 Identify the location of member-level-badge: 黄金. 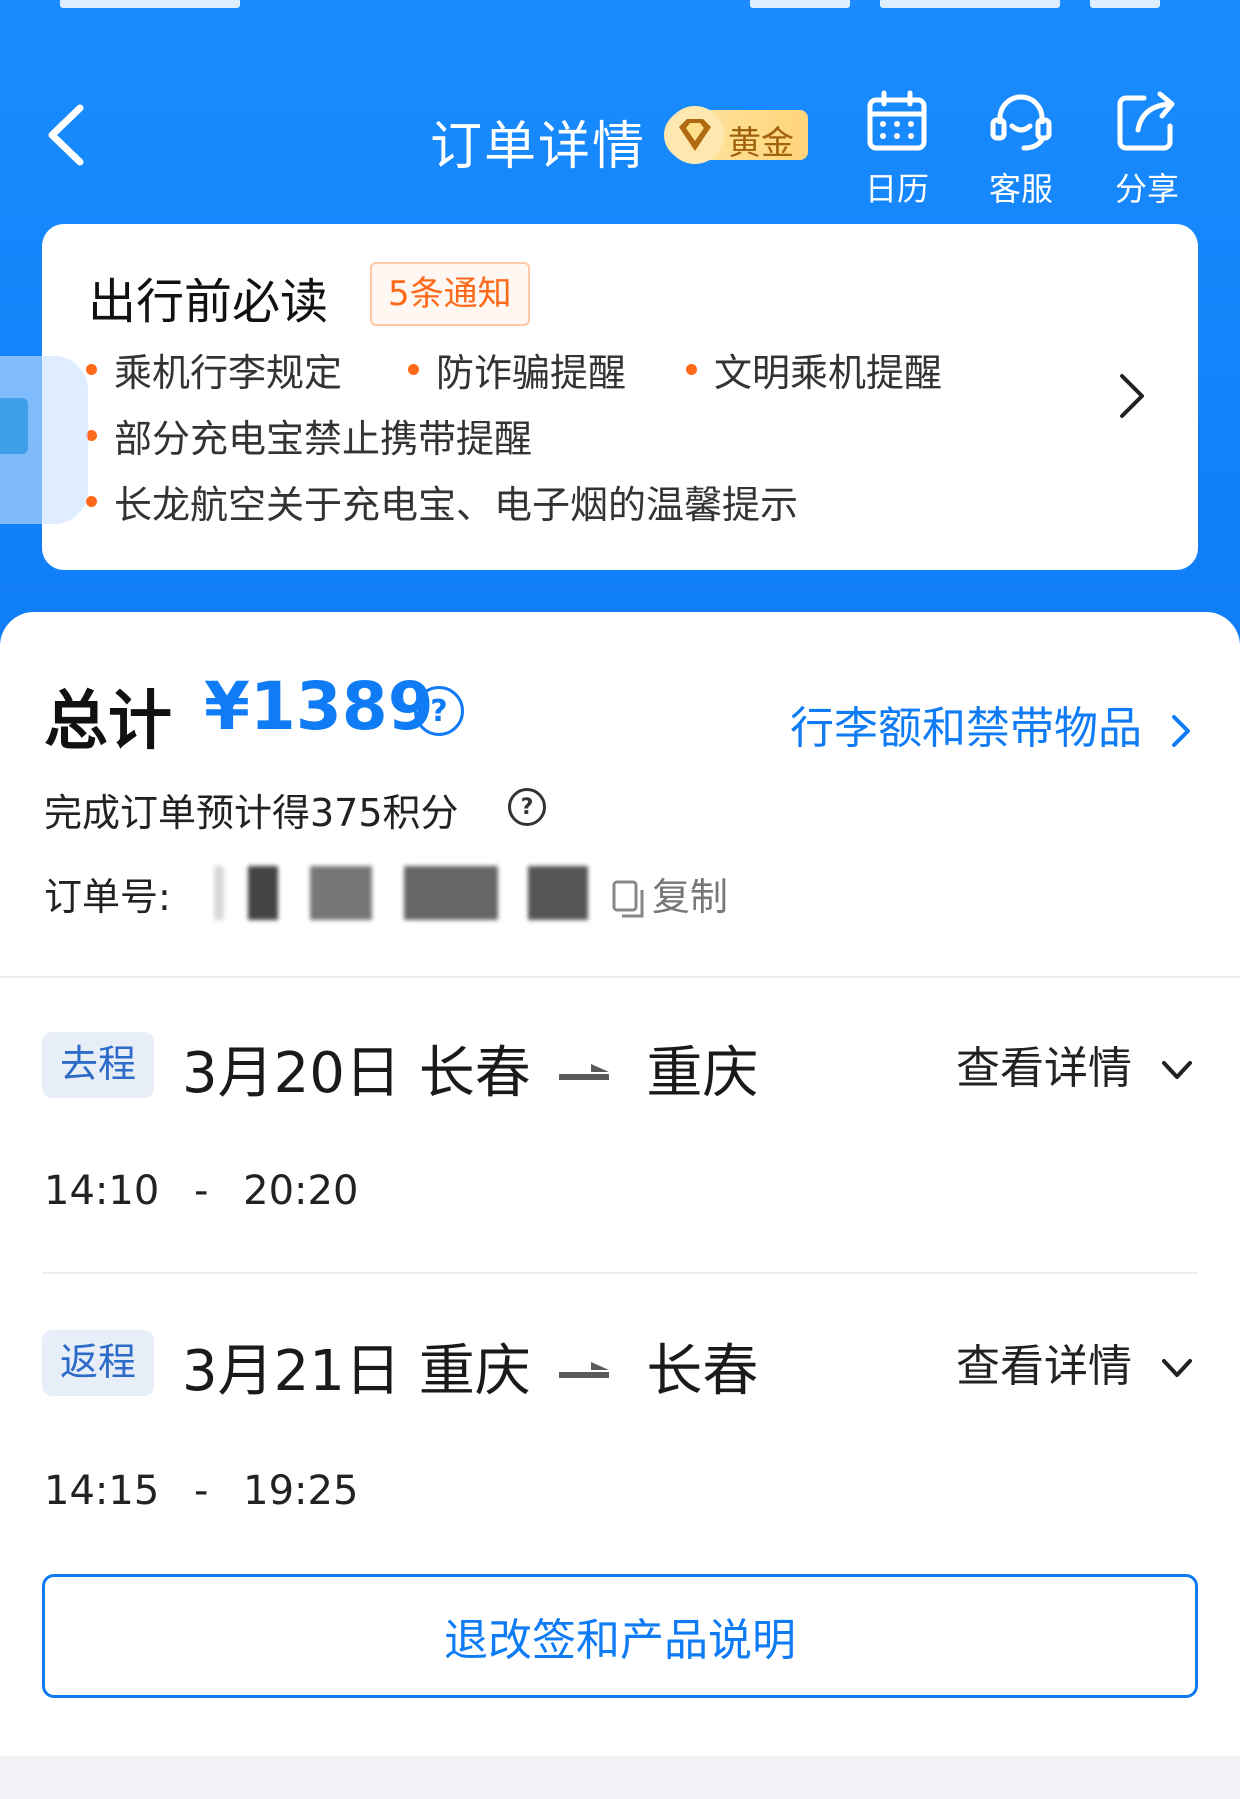
(736, 135).